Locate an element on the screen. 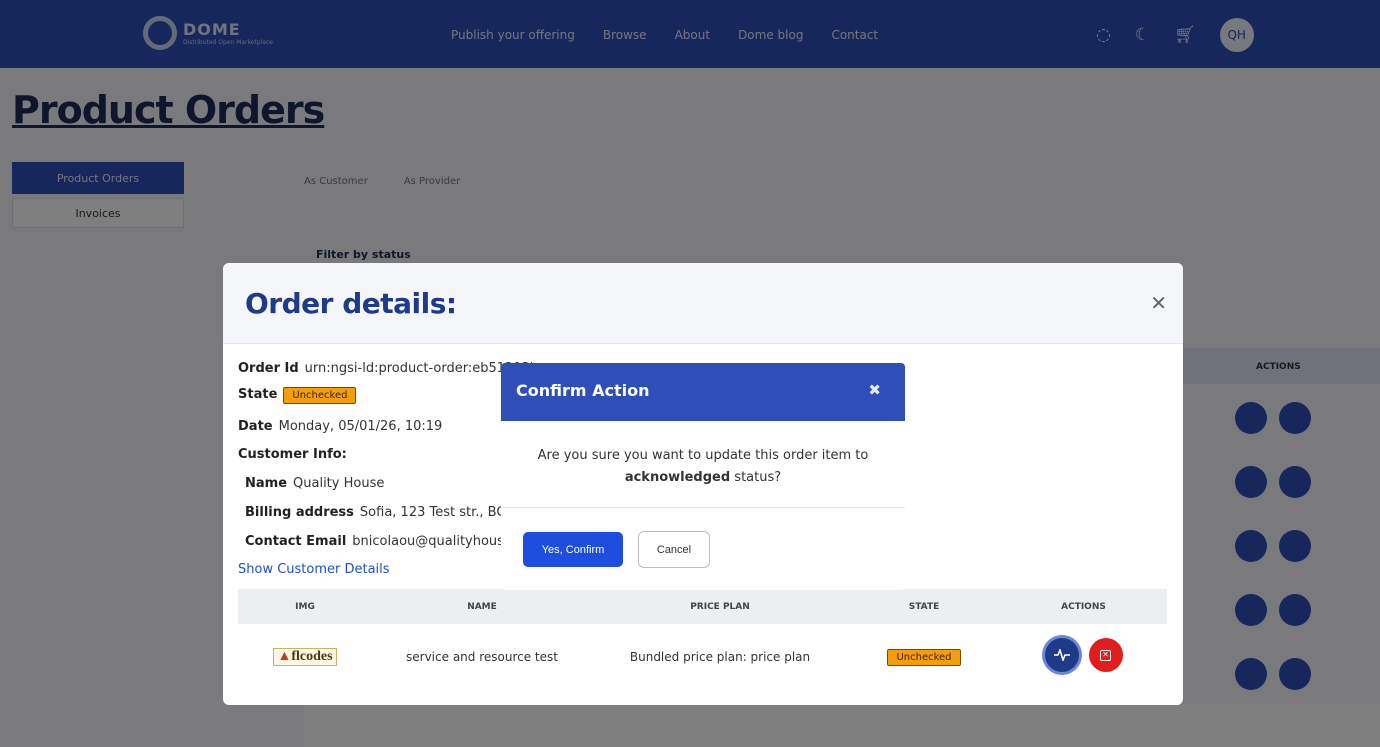  confirm-dialog-header: Confirm Action ✖ is located at coordinates (703, 392).